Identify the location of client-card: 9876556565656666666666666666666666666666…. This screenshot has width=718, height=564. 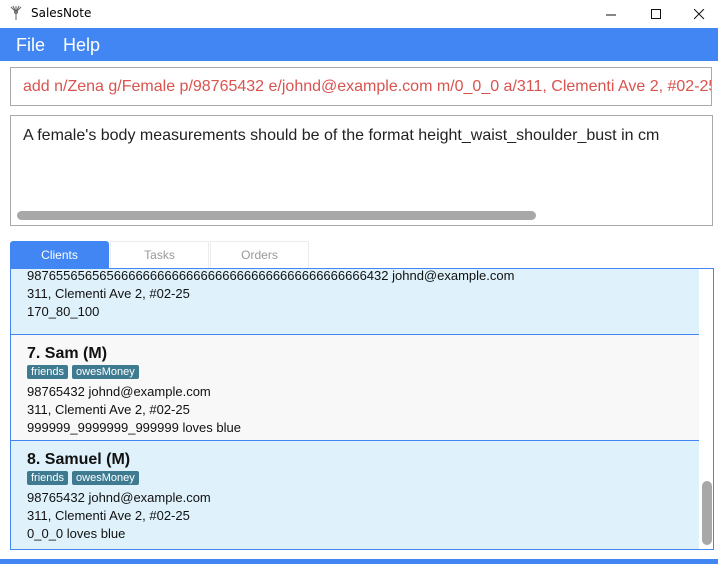
(355, 301).